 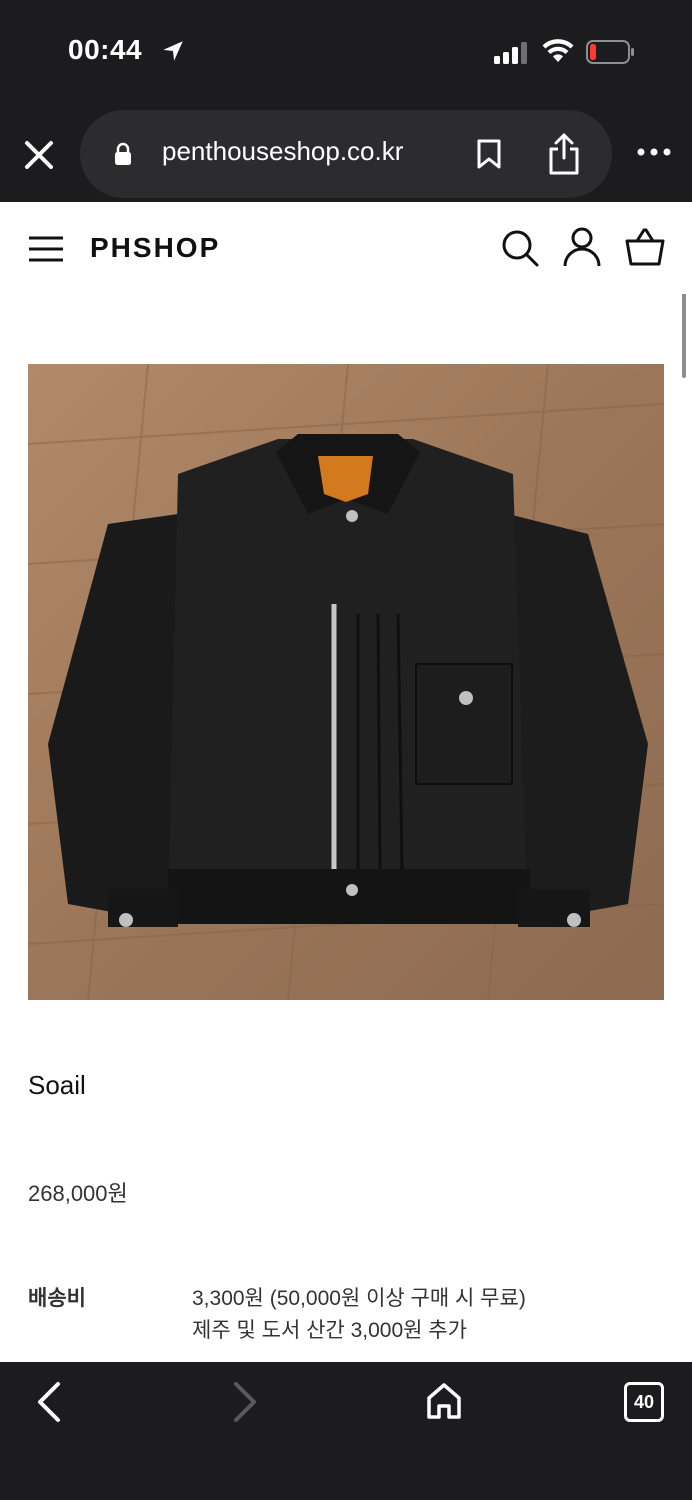 I want to click on wifi-icon, so click(x=558, y=50).